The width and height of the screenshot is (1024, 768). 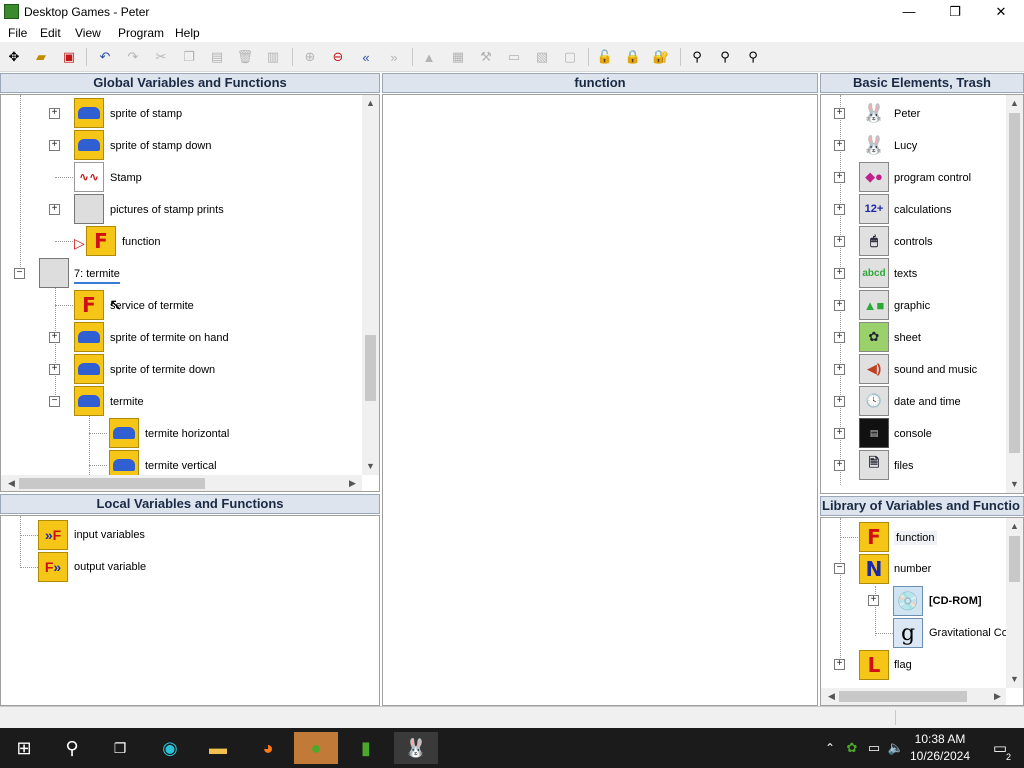 What do you see at coordinates (1001, 11) in the screenshot?
I see `close-button: ✕` at bounding box center [1001, 11].